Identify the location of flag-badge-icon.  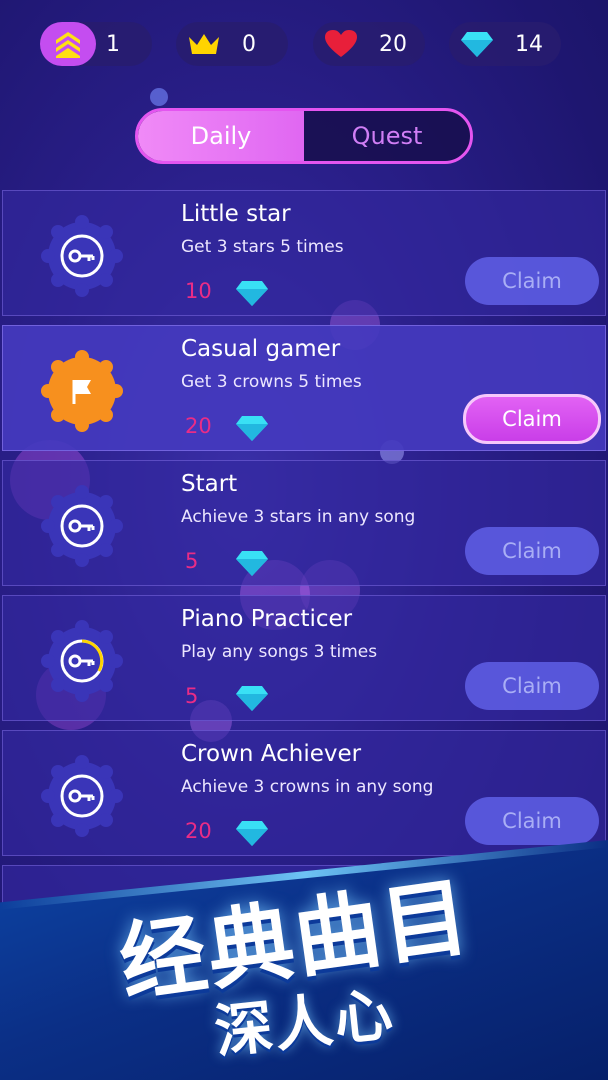
(82, 391).